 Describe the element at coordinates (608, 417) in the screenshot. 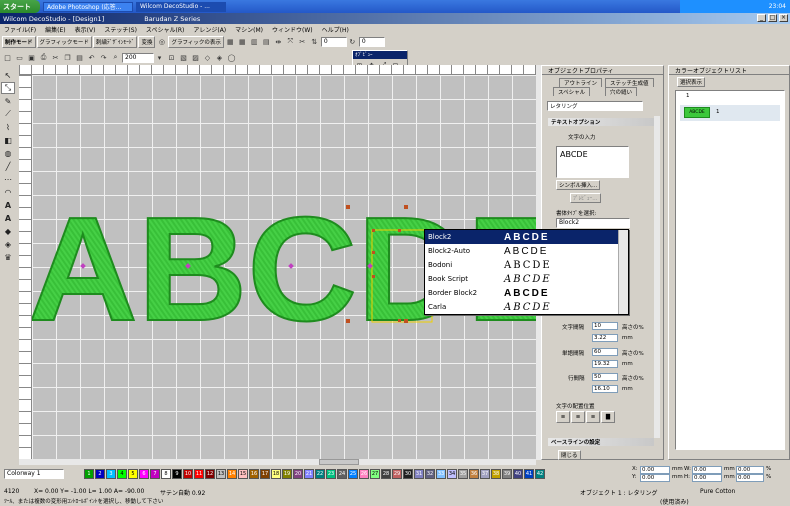

I see `align-justify-icon: ▇` at that location.